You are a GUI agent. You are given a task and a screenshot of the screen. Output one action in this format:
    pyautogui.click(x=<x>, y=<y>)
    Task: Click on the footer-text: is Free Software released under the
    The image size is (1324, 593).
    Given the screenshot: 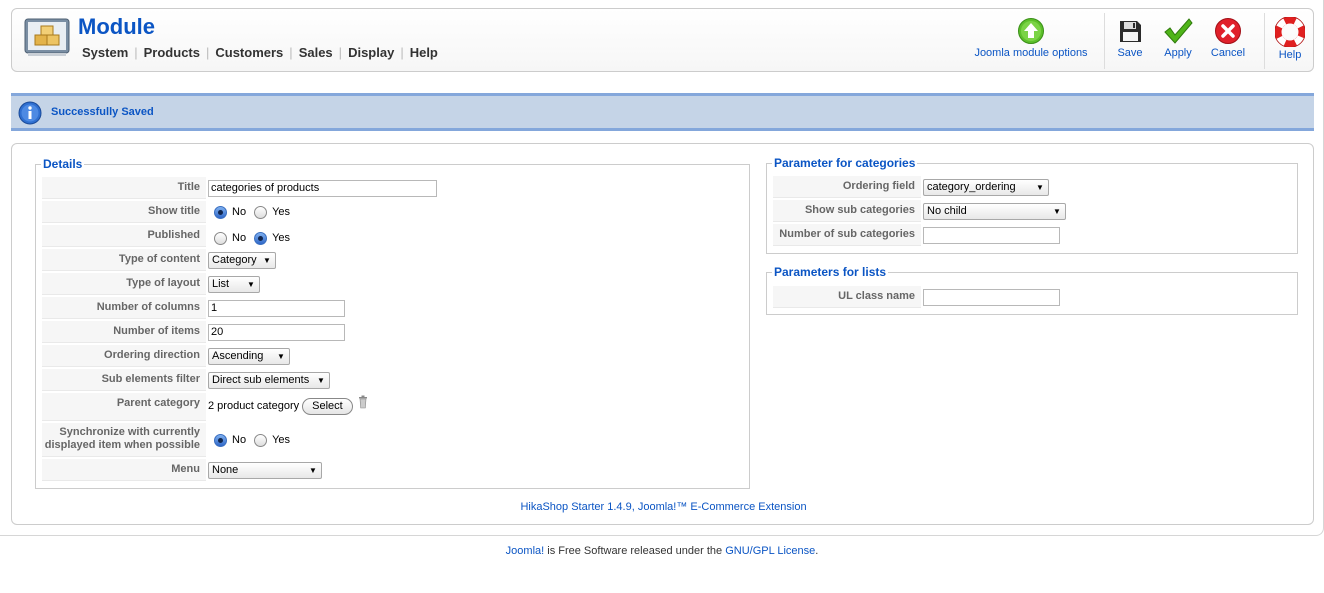 What is the action you would take?
    pyautogui.click(x=635, y=551)
    